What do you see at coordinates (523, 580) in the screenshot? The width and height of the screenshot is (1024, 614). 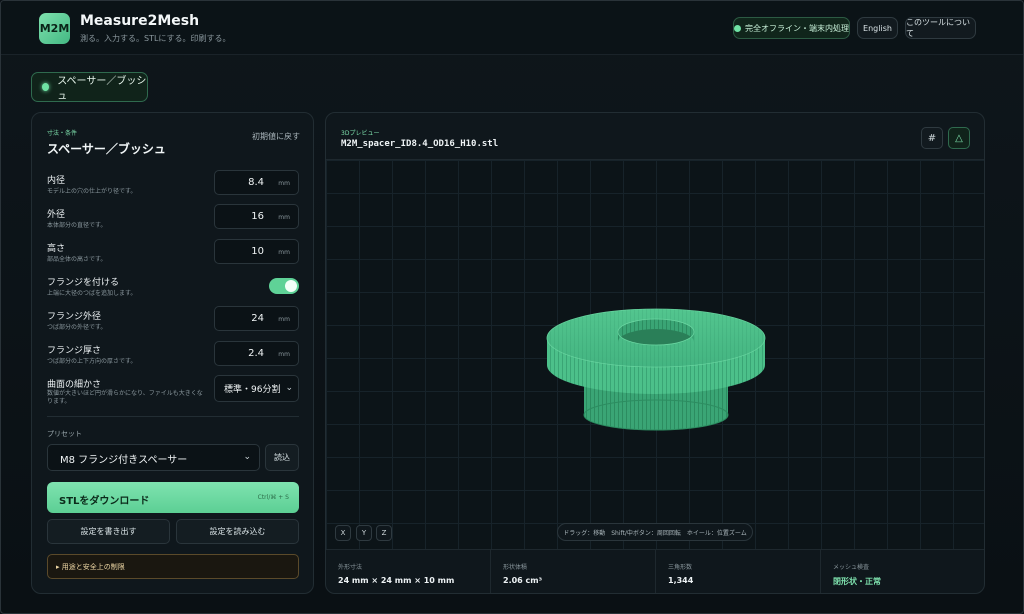 I see `stat-value: 2.06 cm³` at bounding box center [523, 580].